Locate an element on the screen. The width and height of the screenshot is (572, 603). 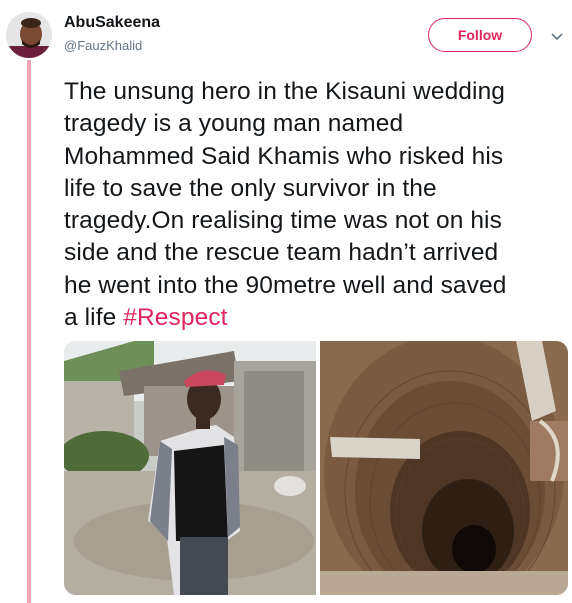
tweet-line: side and the rescue team hadn’t arrived is located at coordinates (281, 253).